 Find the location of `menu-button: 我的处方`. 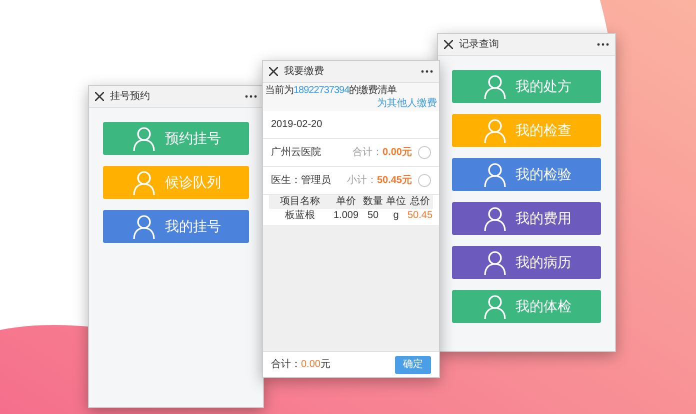

menu-button: 我的处方 is located at coordinates (526, 86).